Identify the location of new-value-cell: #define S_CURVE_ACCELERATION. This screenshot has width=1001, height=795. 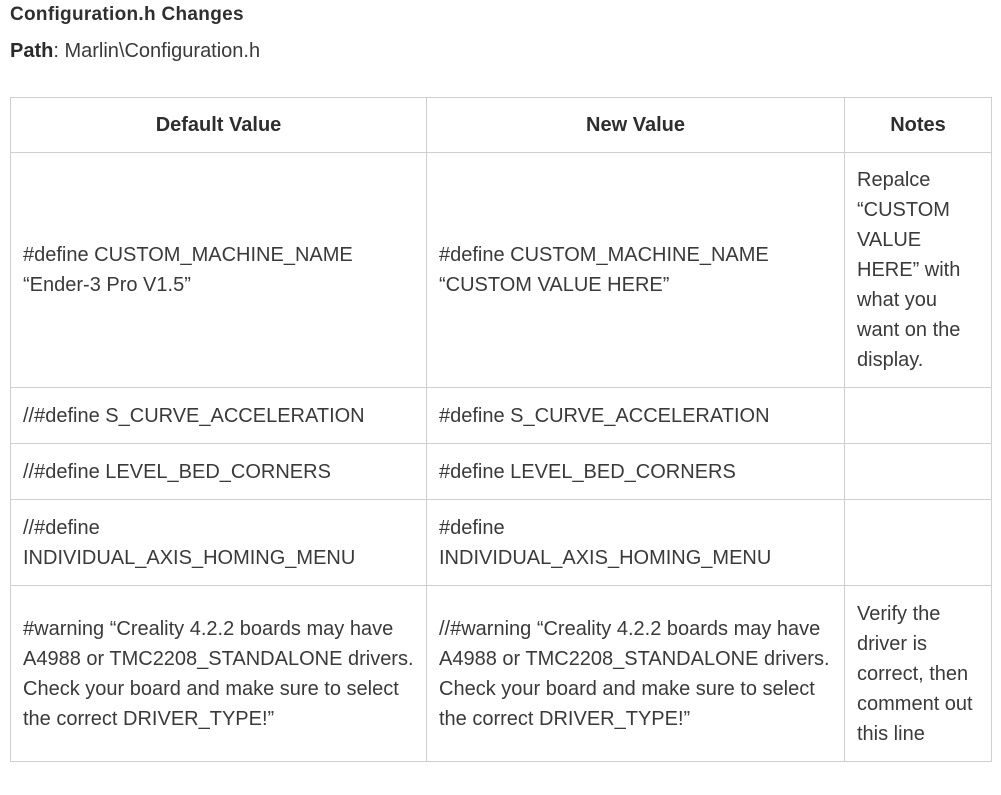
(635, 415).